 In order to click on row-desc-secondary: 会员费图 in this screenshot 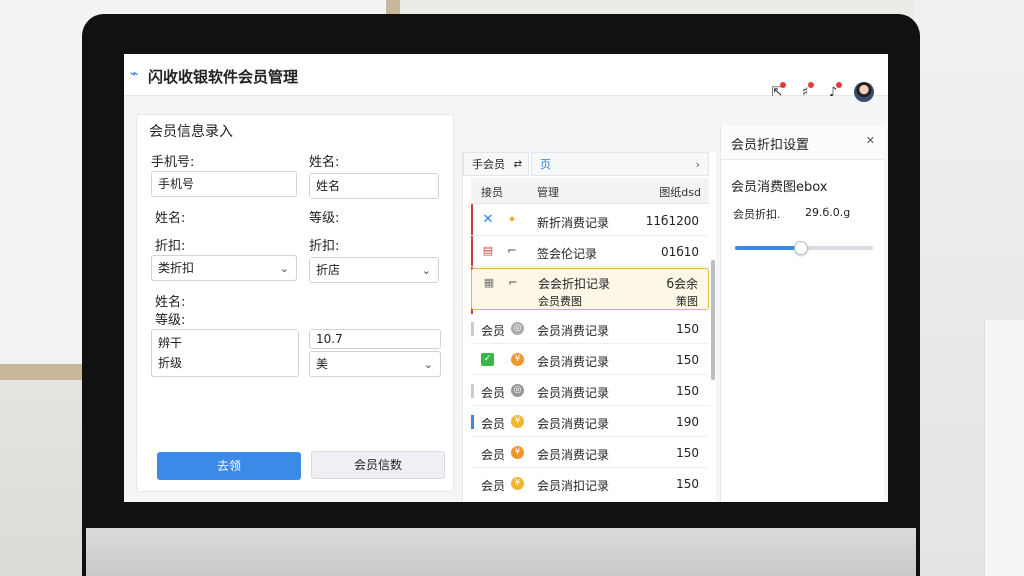, I will do `click(560, 301)`.